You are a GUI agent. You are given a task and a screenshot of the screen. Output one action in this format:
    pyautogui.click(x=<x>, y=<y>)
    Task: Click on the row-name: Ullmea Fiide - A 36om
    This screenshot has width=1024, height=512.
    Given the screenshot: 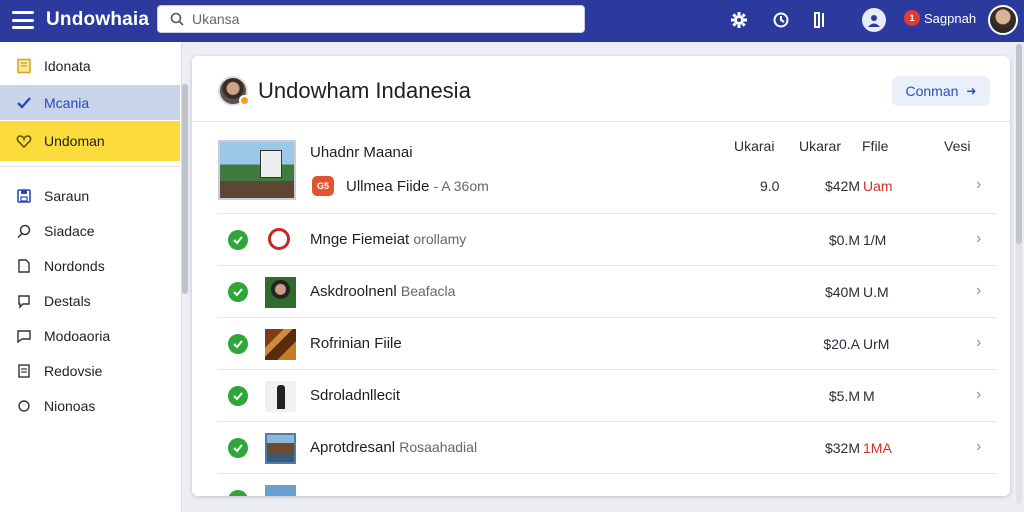 What is the action you would take?
    pyautogui.click(x=417, y=186)
    